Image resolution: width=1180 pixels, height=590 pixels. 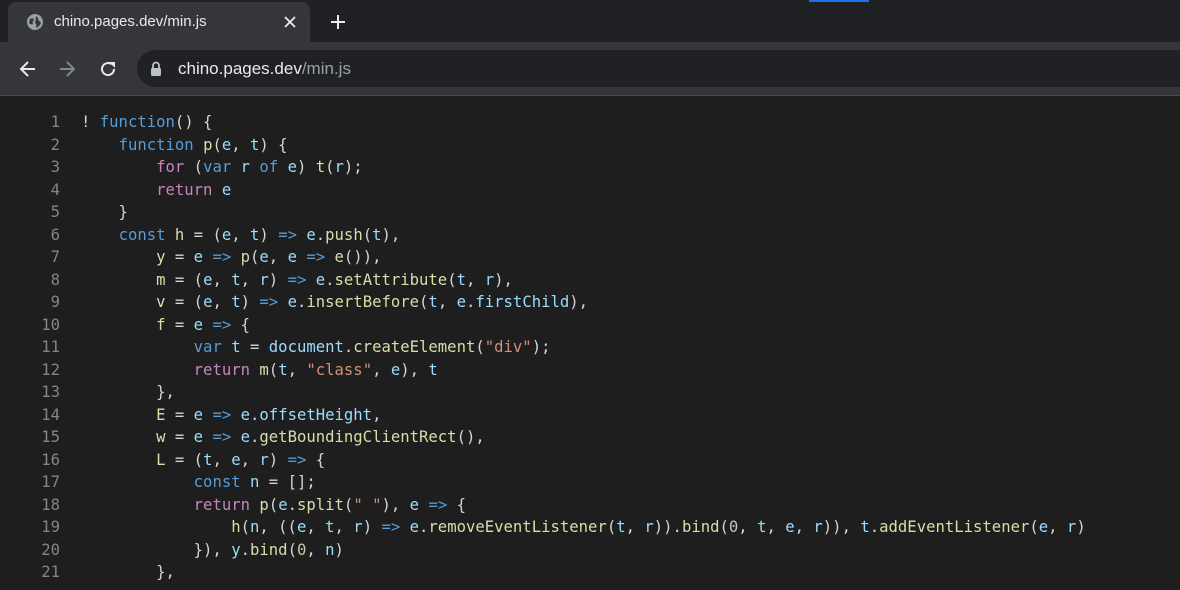 I want to click on code-token: ), so click(x=269, y=234).